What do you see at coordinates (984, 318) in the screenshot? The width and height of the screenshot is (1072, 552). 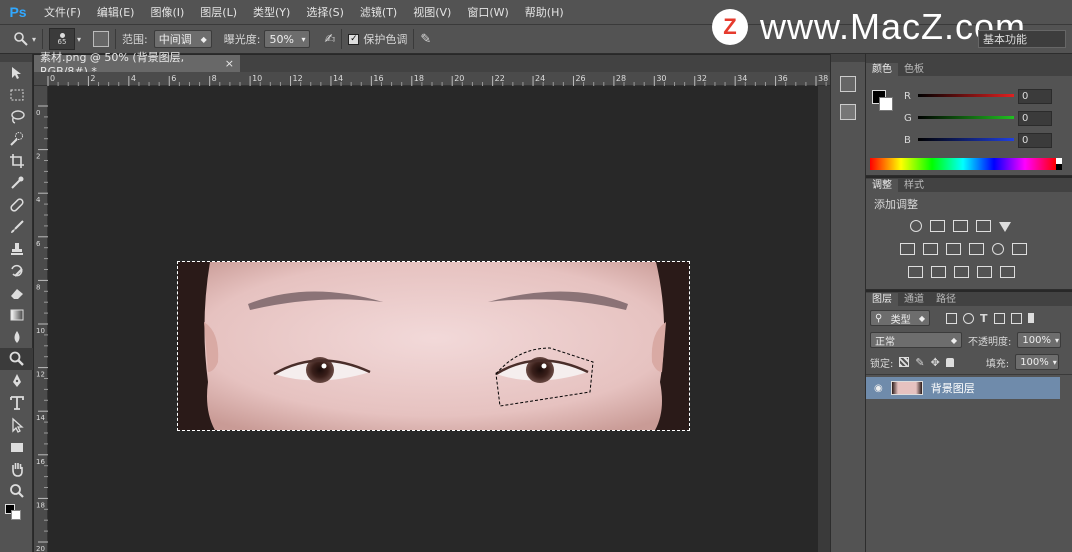 I see `filter-type-icon: T` at bounding box center [984, 318].